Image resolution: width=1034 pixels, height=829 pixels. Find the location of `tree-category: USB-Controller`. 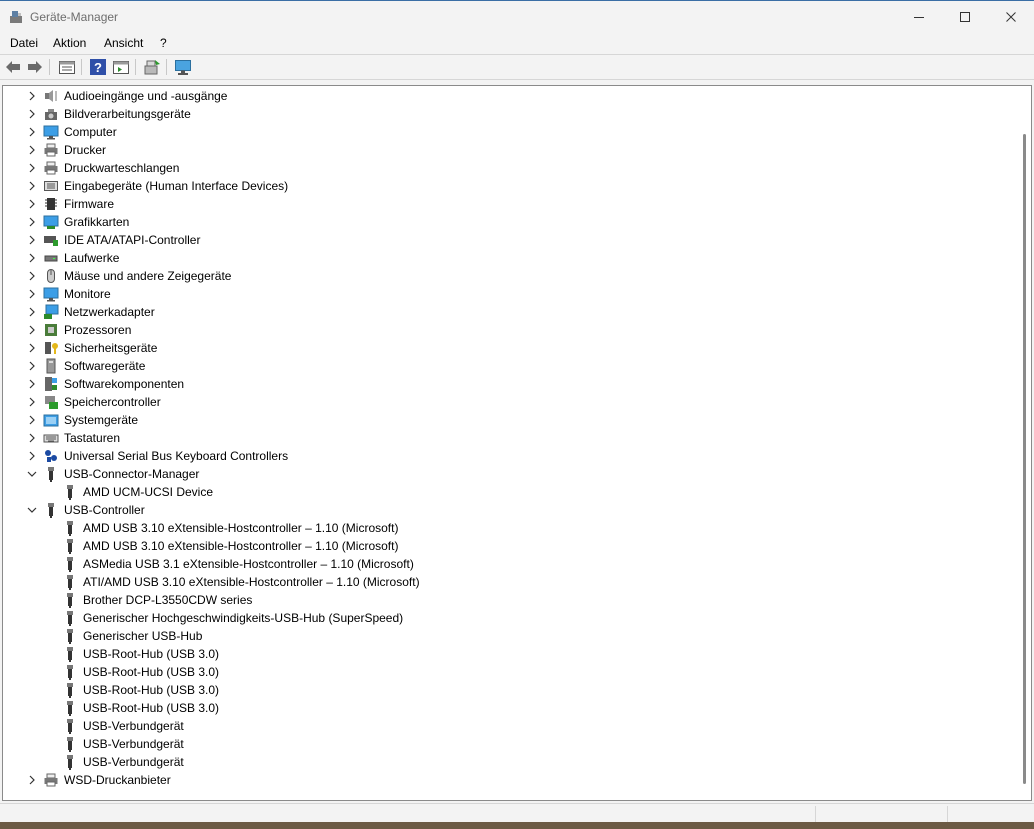

tree-category: USB-Controller is located at coordinates (508, 510).